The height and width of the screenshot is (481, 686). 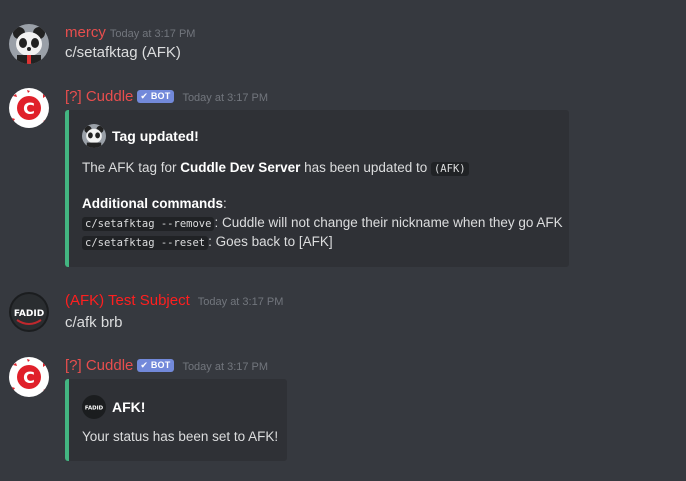 I want to click on message-text: c/afk brb, so click(x=94, y=322).